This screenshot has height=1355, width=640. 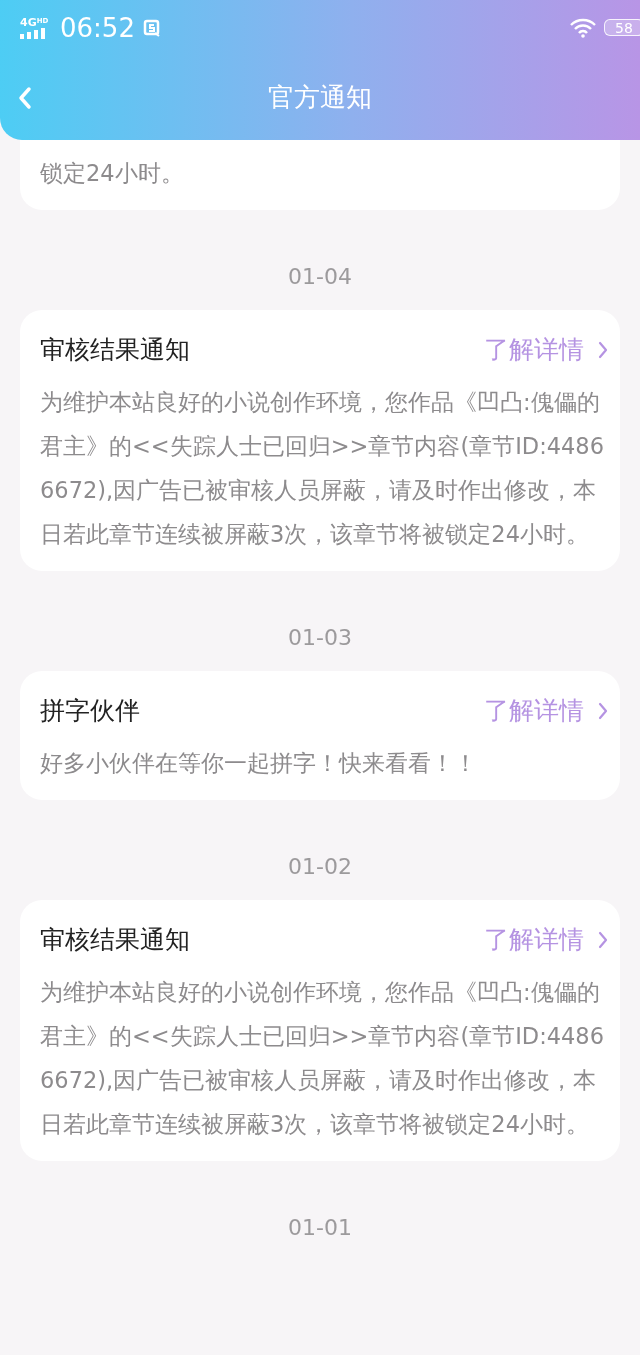 What do you see at coordinates (90, 711) in the screenshot?
I see `notice-title: 拼字伙伴` at bounding box center [90, 711].